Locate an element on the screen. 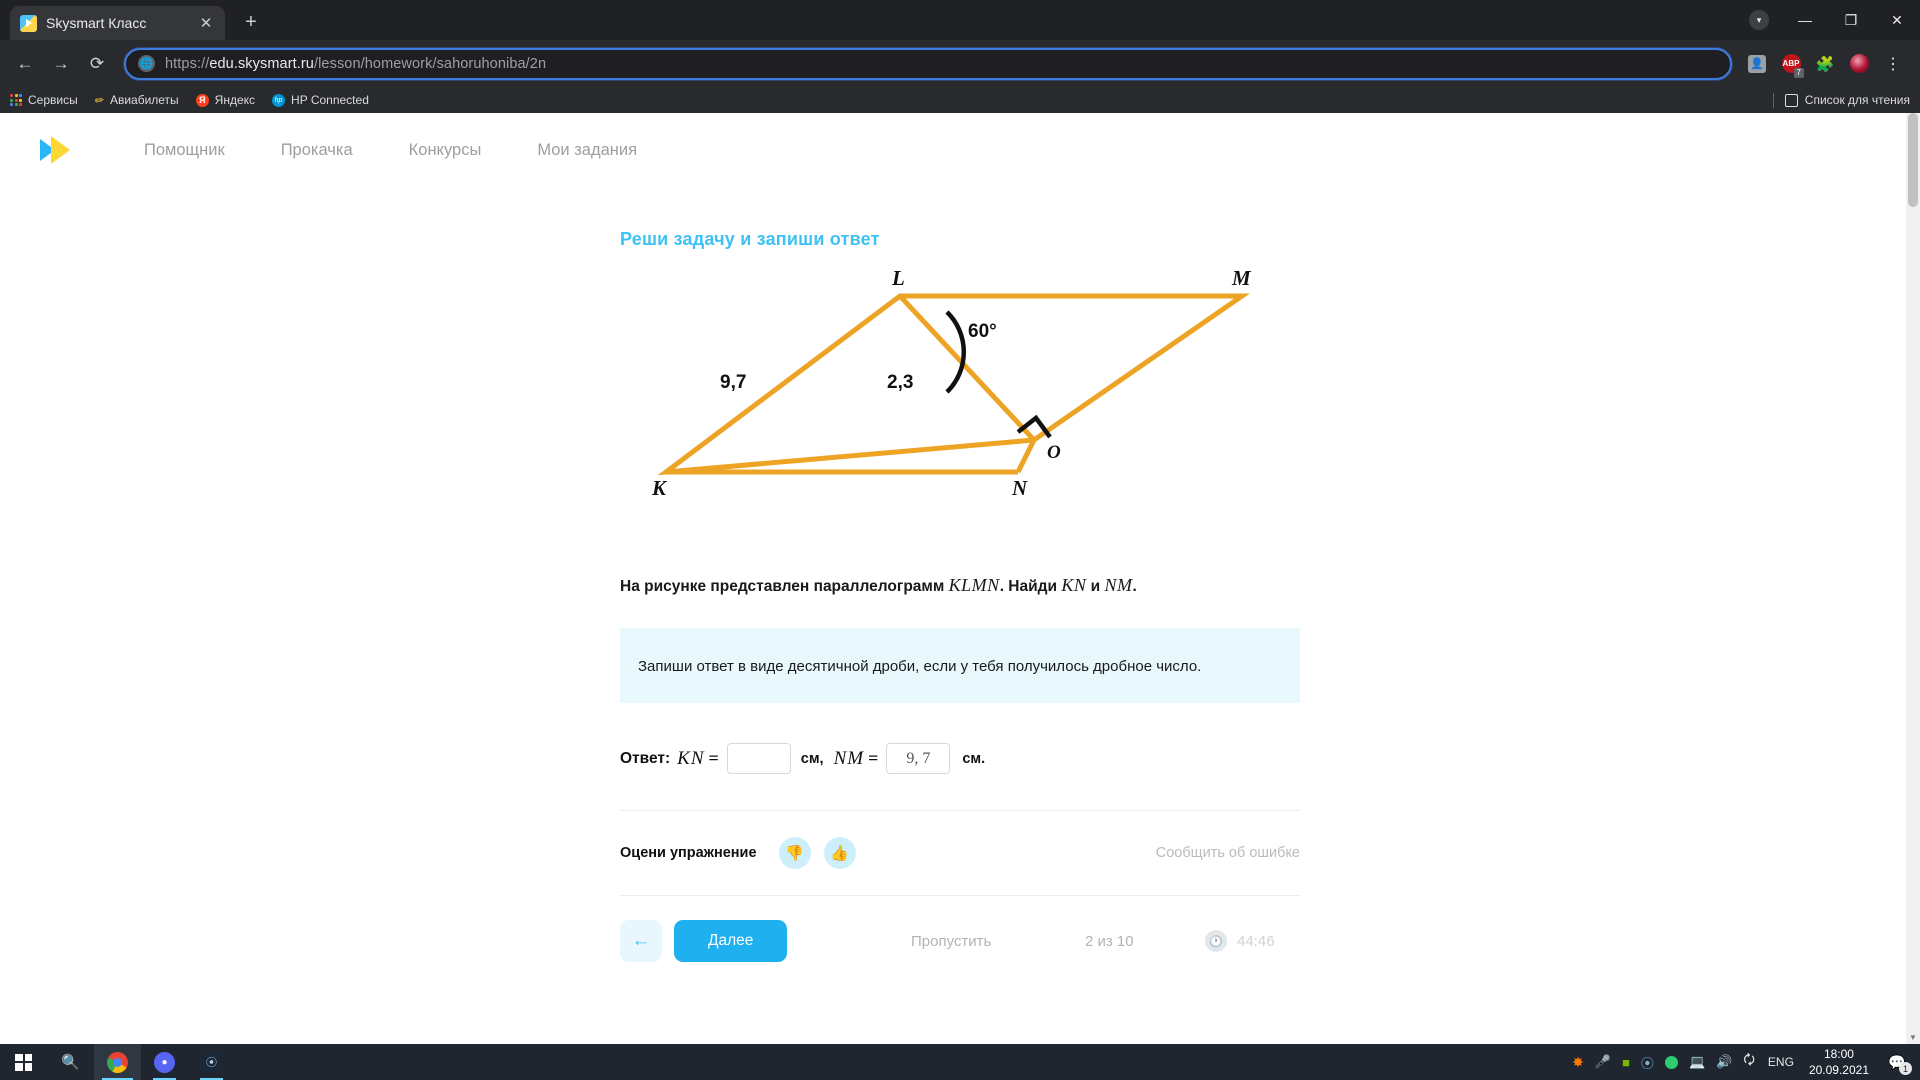 The width and height of the screenshot is (1920, 1080). tab-title: Skysmart Класс is located at coordinates (96, 23).